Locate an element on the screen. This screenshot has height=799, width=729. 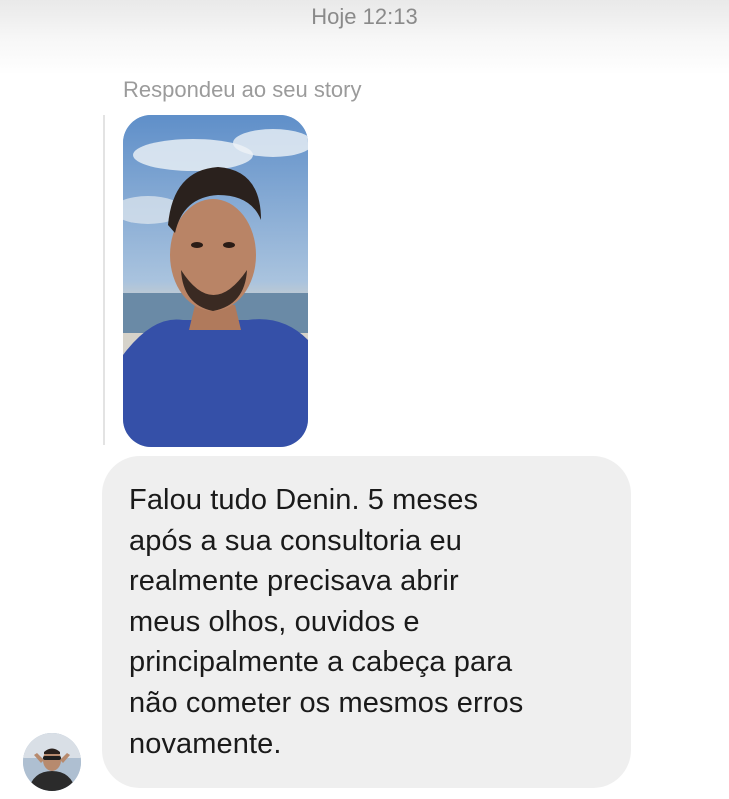
story-photo-icon is located at coordinates (215, 281).